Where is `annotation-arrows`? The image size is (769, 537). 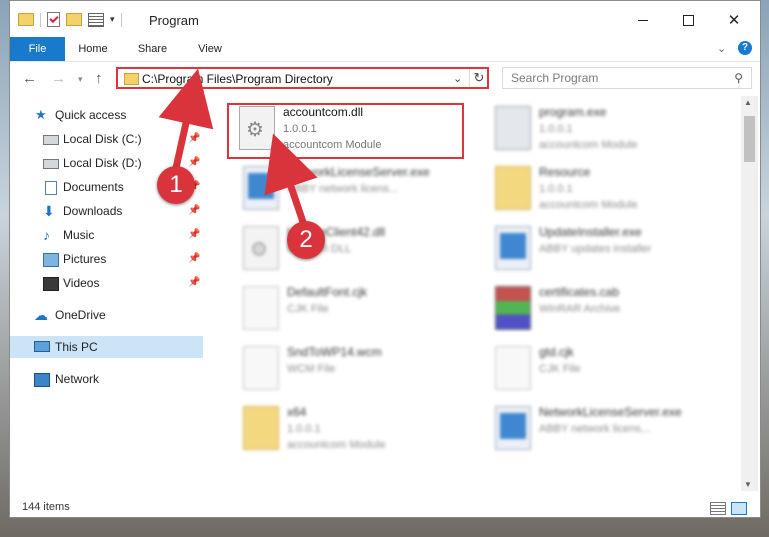
annotation-arrows is located at coordinates (238, 146).